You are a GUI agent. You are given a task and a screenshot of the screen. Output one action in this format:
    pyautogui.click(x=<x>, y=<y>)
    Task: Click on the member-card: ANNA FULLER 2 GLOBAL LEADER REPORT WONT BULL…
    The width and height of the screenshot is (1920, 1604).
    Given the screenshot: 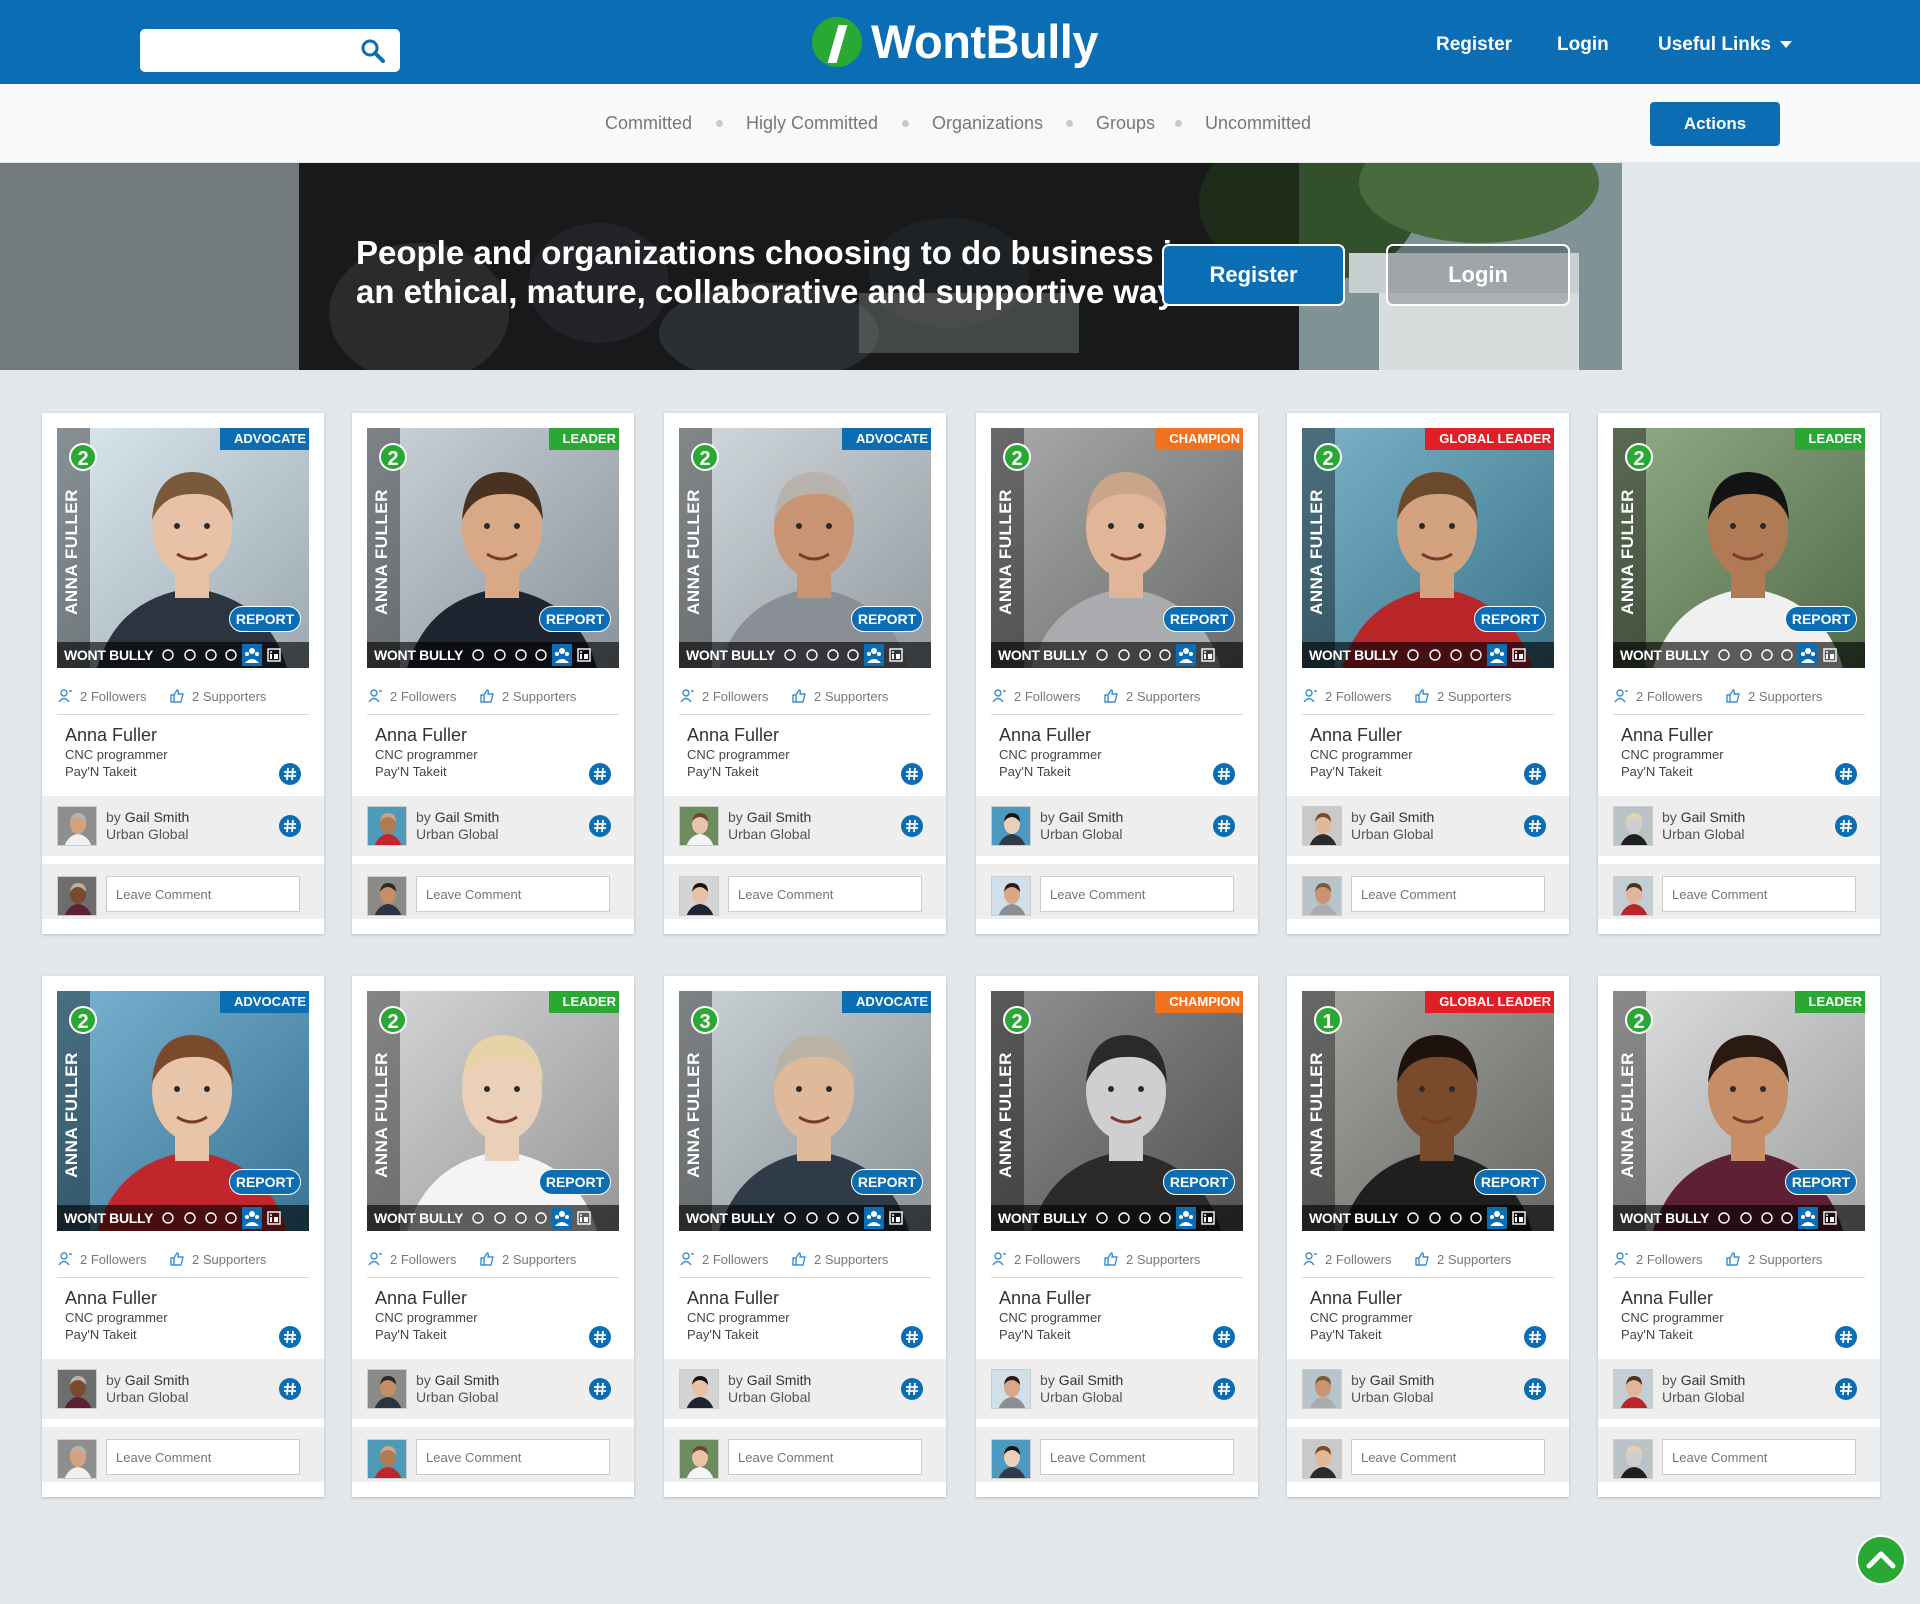 What is the action you would take?
    pyautogui.click(x=1428, y=673)
    